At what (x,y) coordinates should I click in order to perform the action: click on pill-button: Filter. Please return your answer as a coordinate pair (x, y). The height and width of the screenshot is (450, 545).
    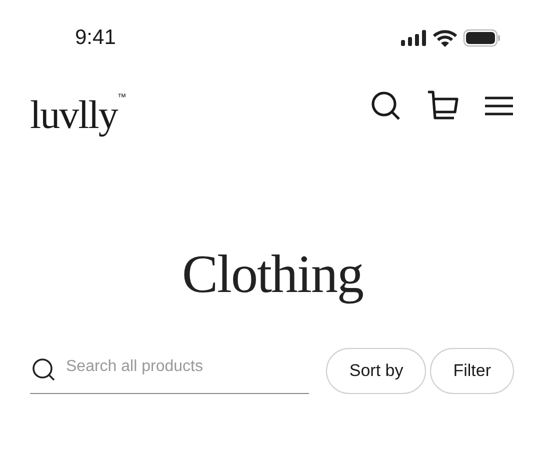
    Looking at the image, I should click on (472, 371).